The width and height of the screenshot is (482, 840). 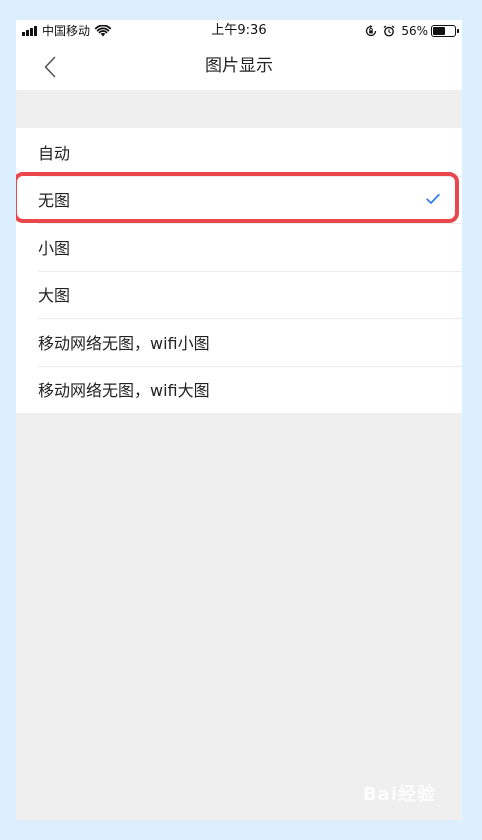 I want to click on option-auto: 自动, so click(x=239, y=152).